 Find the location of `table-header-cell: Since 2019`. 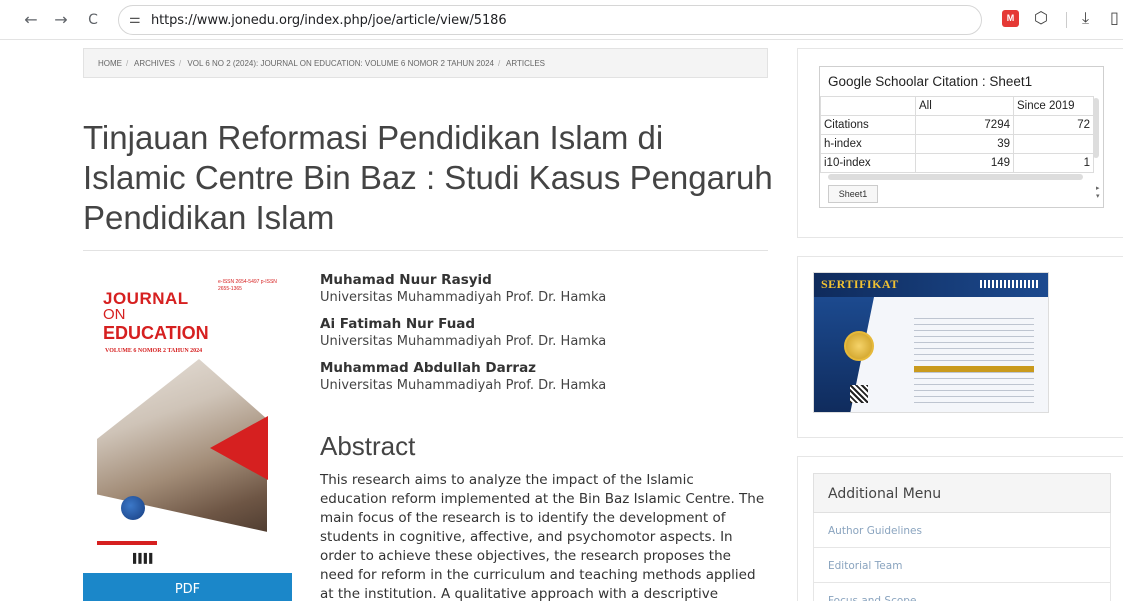

table-header-cell: Since 2019 is located at coordinates (1053, 106).